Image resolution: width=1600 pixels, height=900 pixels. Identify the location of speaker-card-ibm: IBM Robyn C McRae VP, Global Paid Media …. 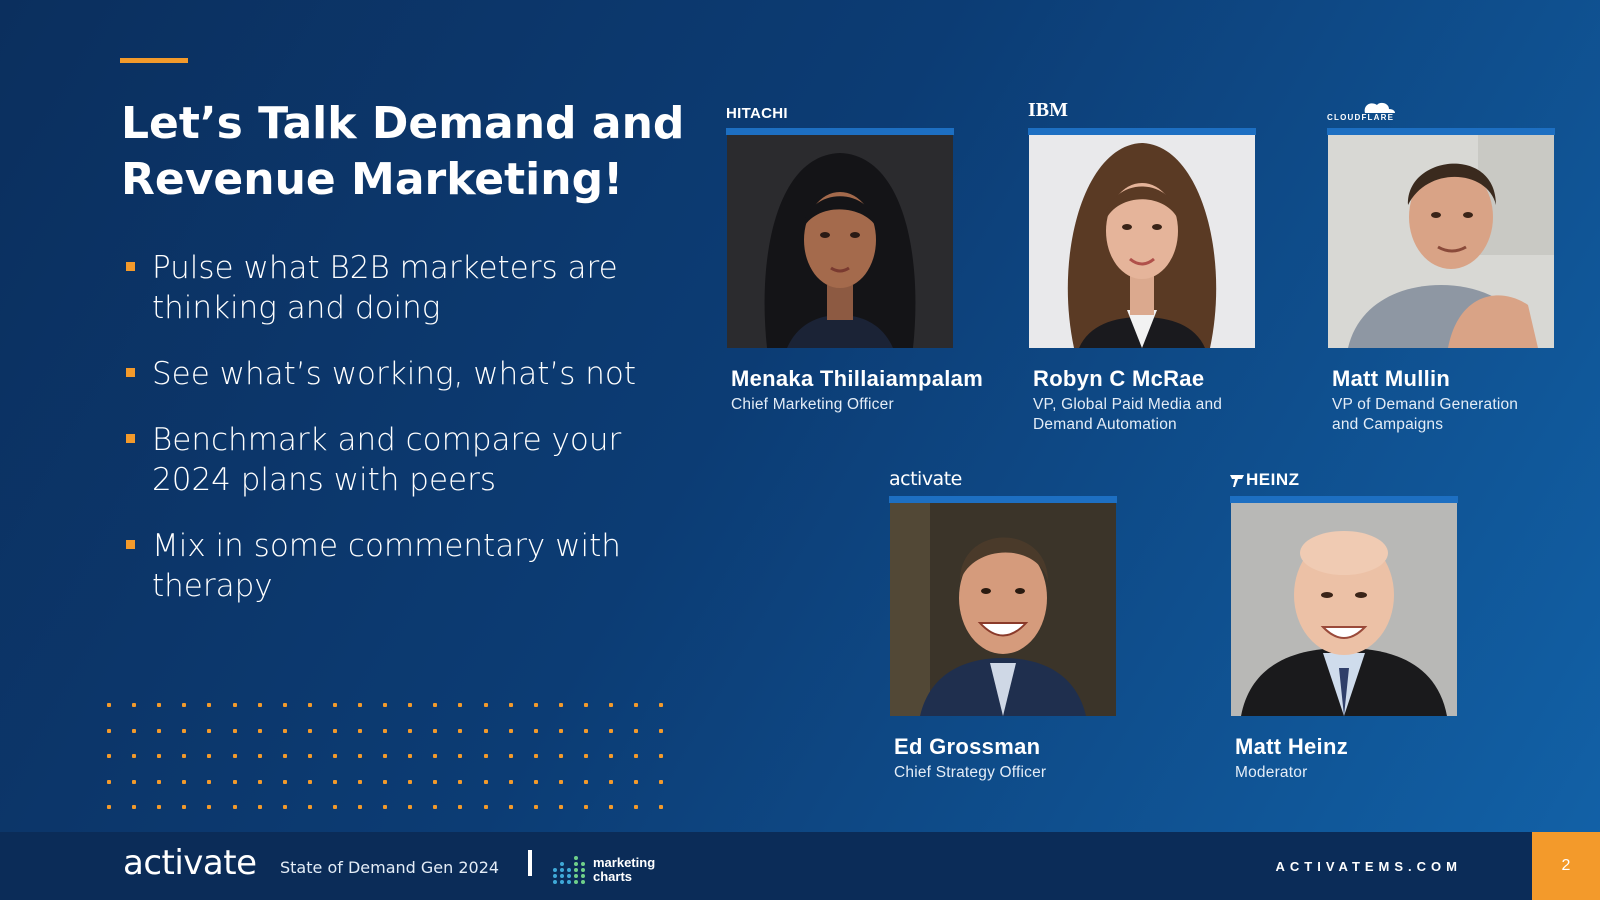
(1163, 267).